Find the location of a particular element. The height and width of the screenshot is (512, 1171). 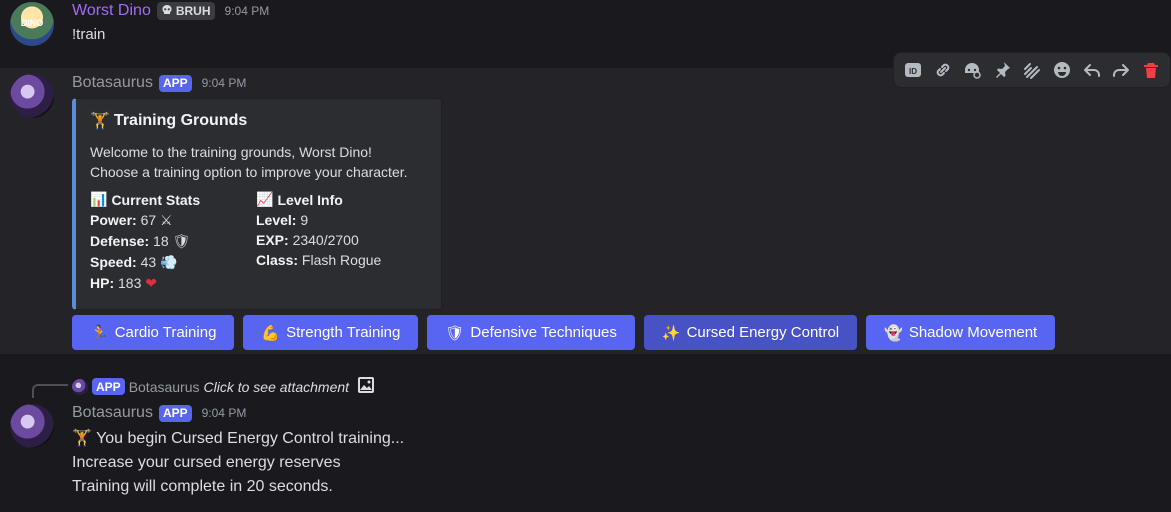

delete-icon is located at coordinates (1151, 70).